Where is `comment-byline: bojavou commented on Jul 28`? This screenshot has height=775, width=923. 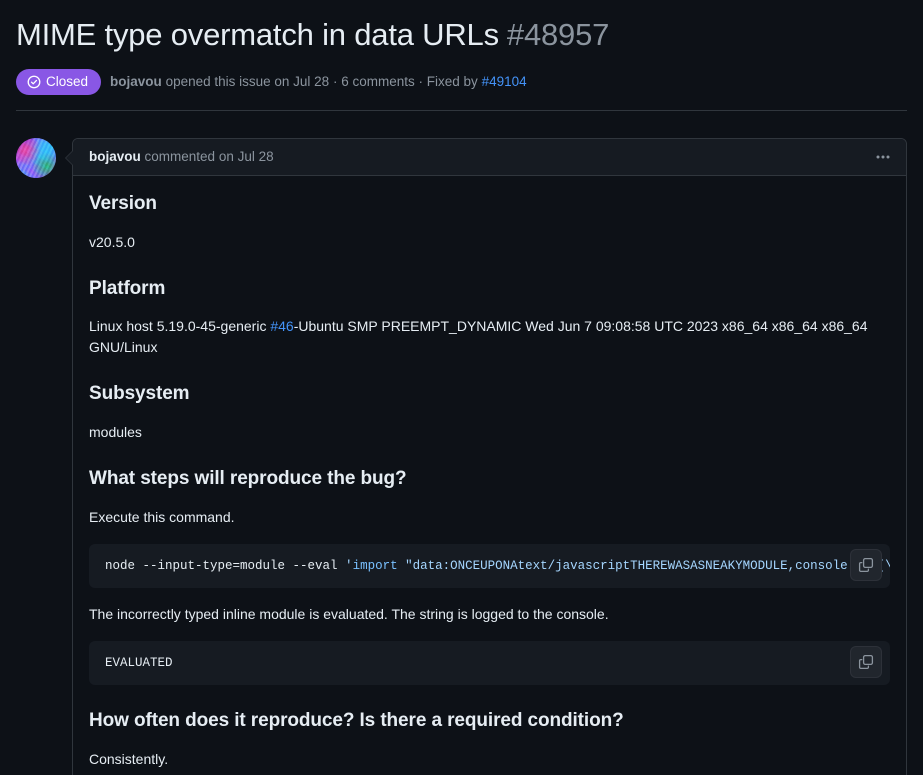
comment-byline: bojavou commented on Jul 28 is located at coordinates (181, 157).